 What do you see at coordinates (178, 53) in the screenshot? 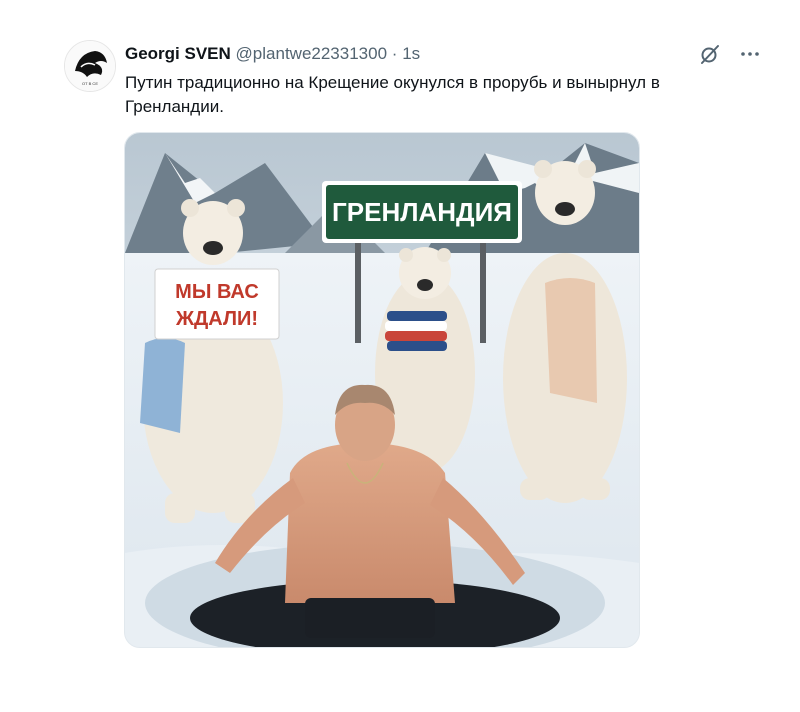
I see `author-name: Georgi SVEN` at bounding box center [178, 53].